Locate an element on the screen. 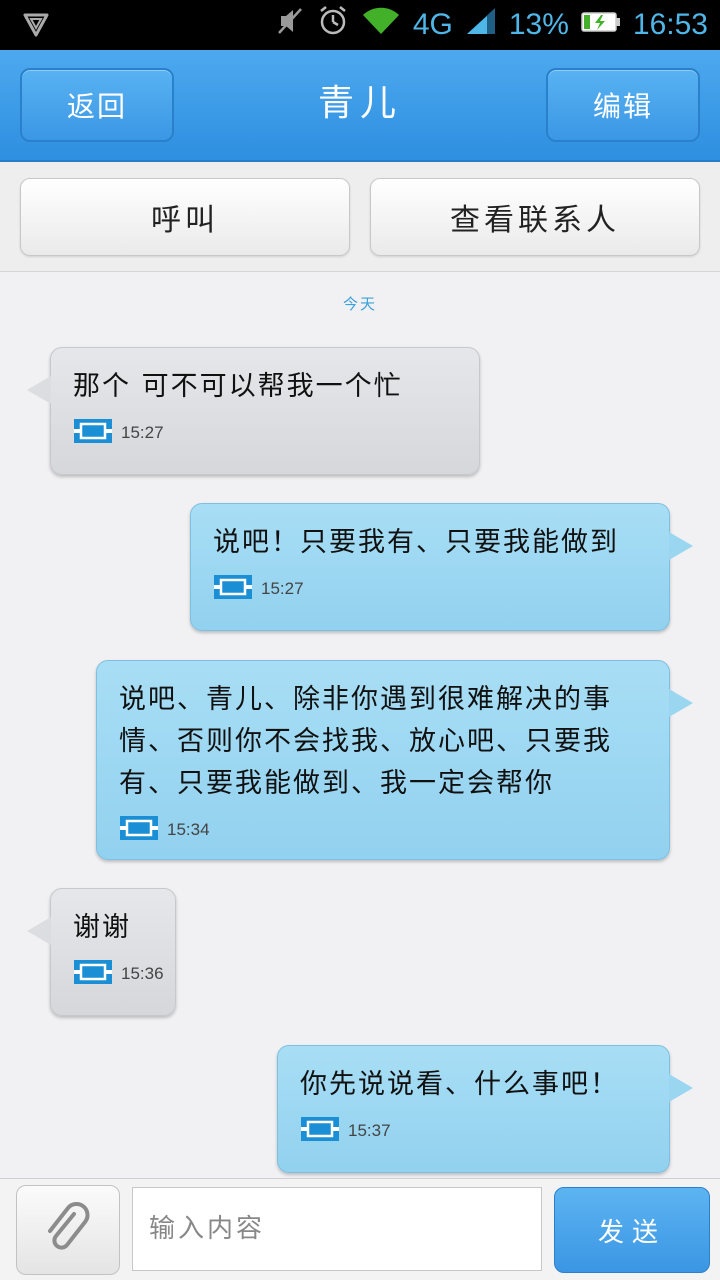  message-text: 你先说说看、什么事吧！ is located at coordinates (459, 1084).